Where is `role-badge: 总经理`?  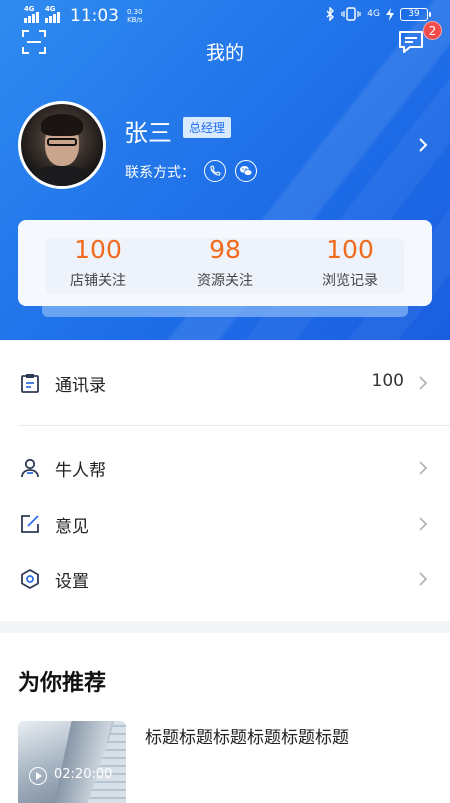
role-badge: 总经理 is located at coordinates (207, 127).